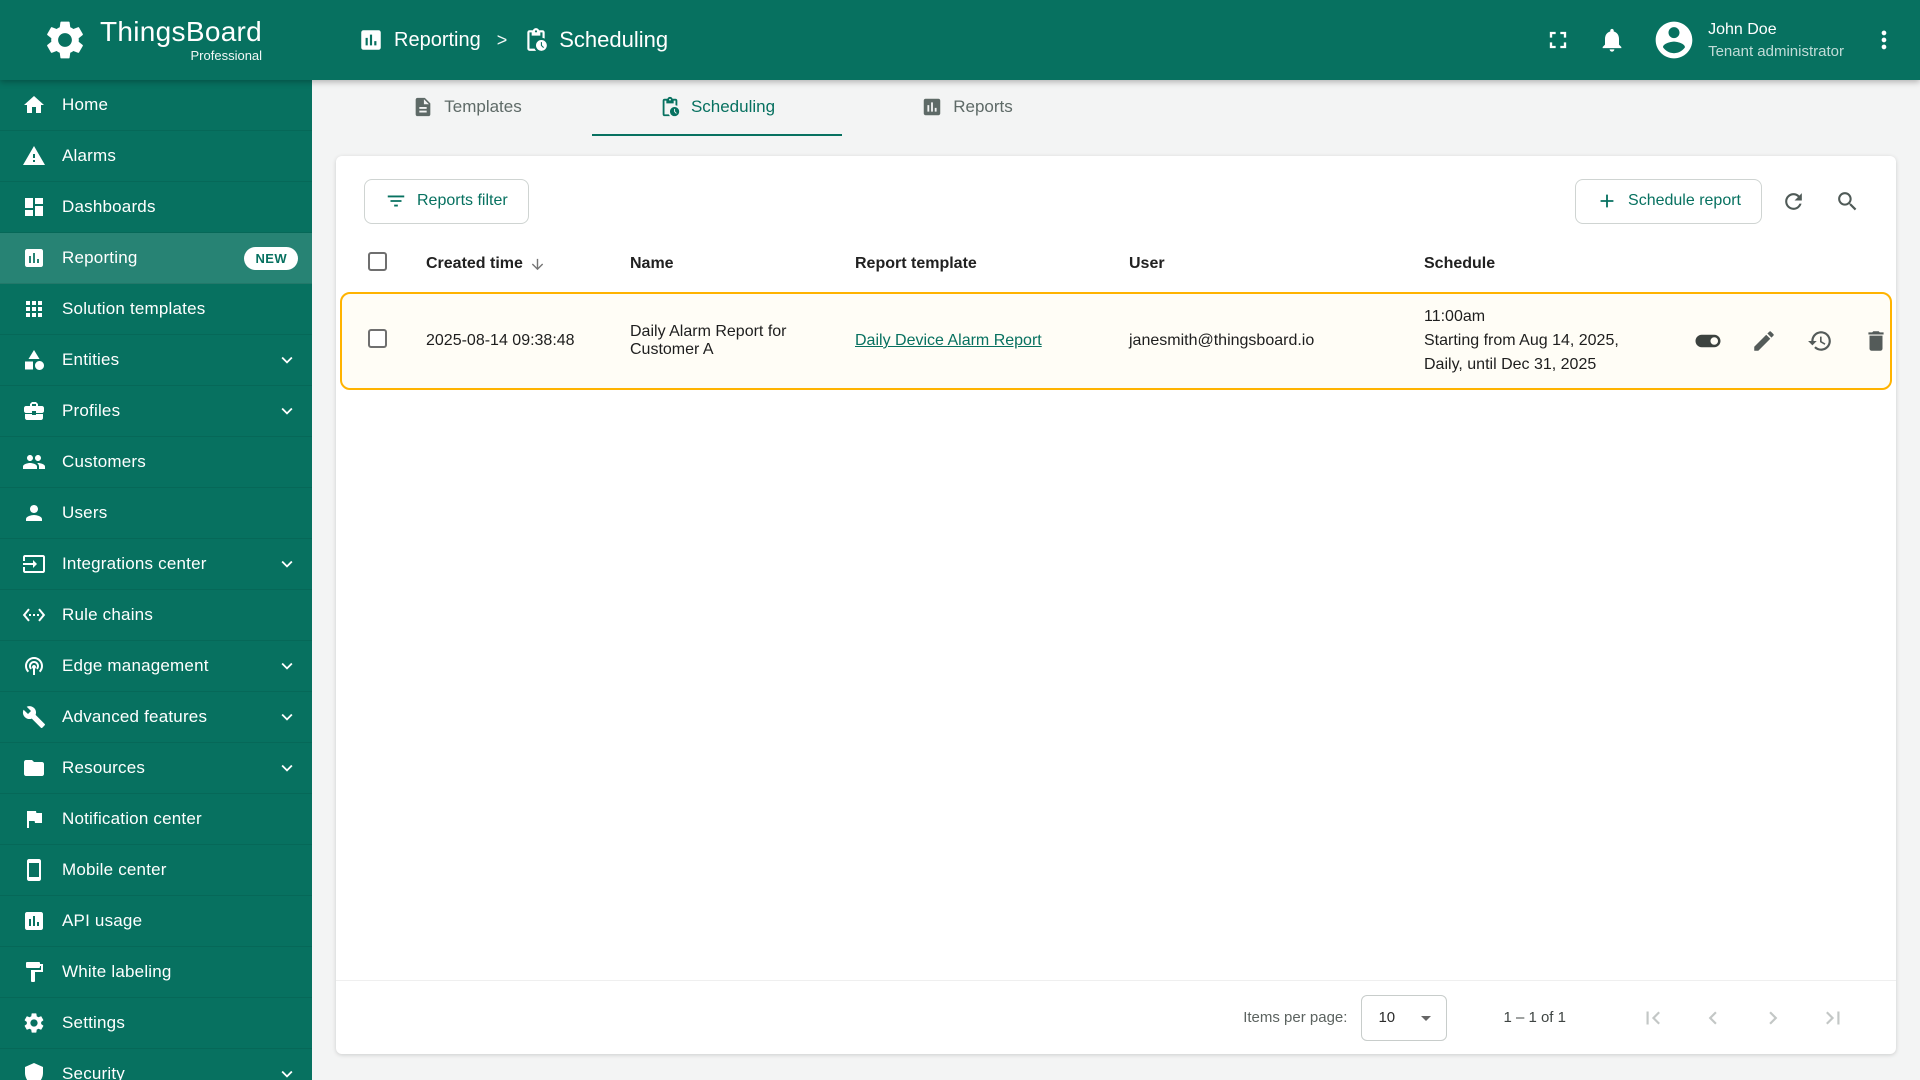 The image size is (1920, 1080). Describe the element at coordinates (1116, 1017) in the screenshot. I see `paginator: Items per page: 10 1 – 1 of 1` at that location.